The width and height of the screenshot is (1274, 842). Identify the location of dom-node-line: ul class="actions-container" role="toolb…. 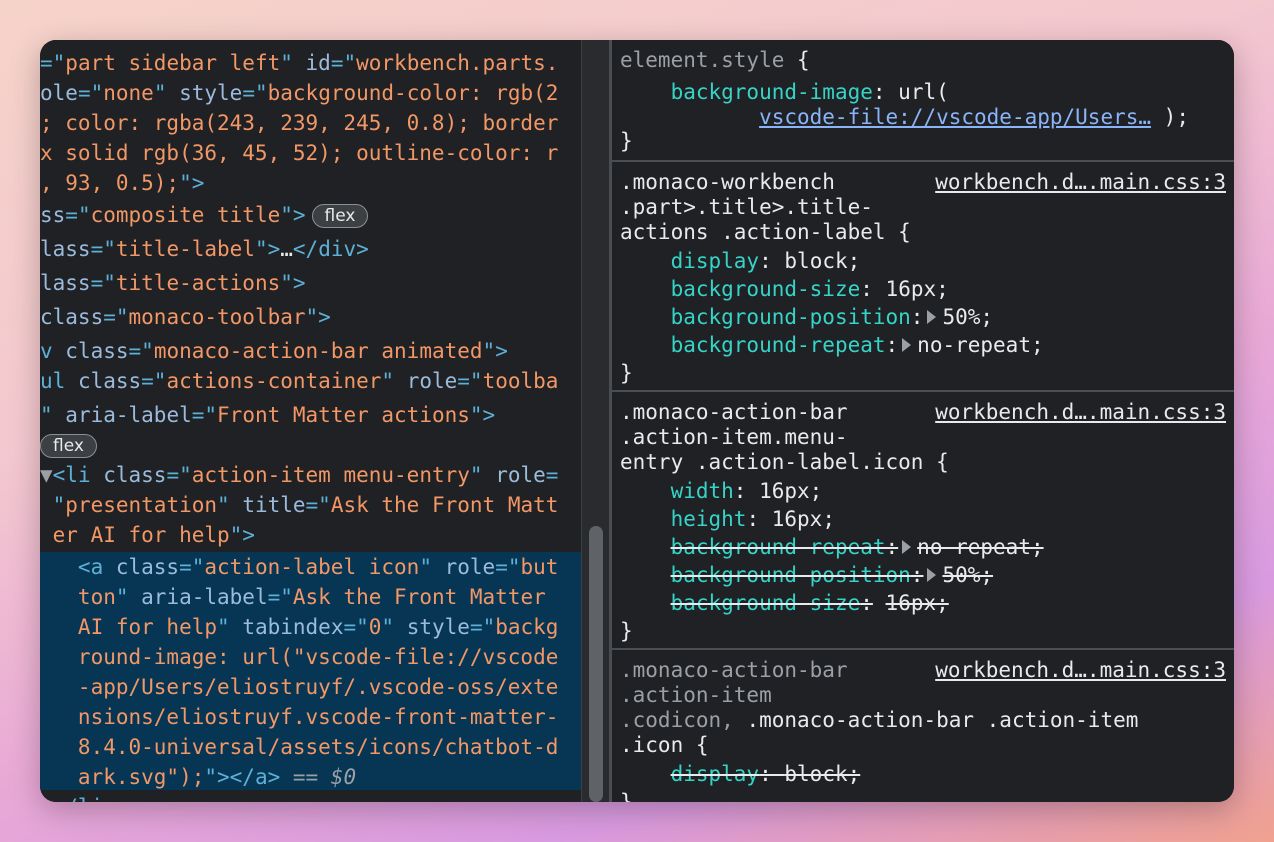
(310, 381).